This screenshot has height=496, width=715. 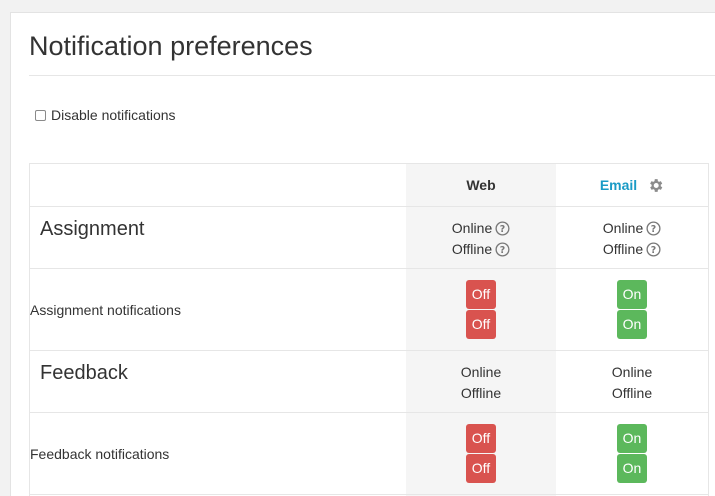 I want to click on web-states-cell: Online ? Offline ?, so click(x=481, y=238).